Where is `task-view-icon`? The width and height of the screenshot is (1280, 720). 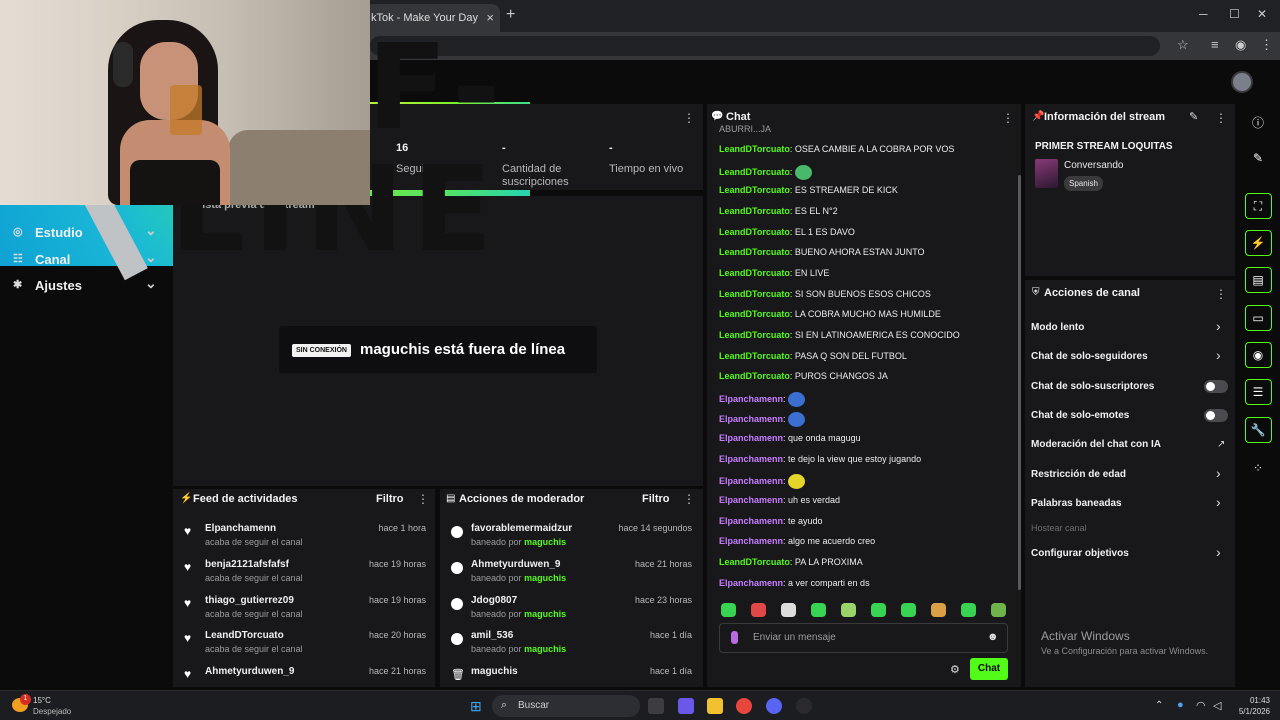 task-view-icon is located at coordinates (656, 706).